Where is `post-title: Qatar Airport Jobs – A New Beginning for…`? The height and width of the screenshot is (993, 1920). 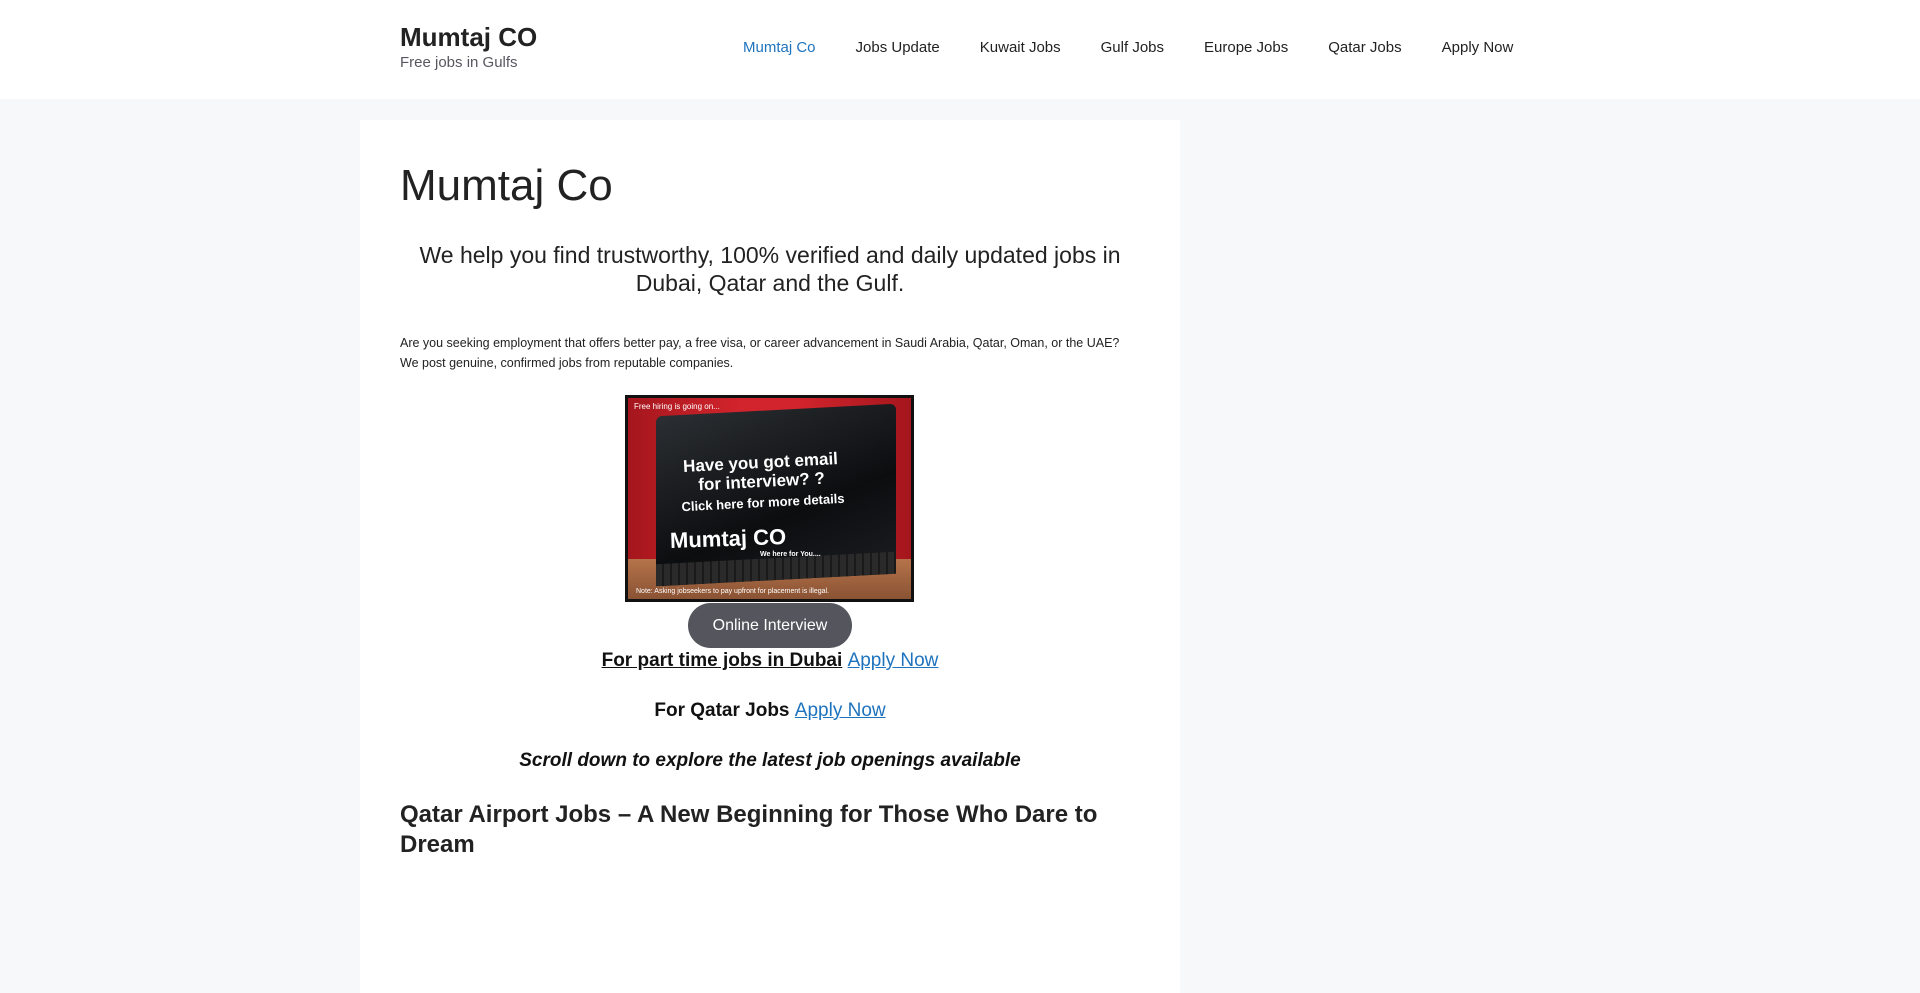 post-title: Qatar Airport Jobs – A New Beginning for… is located at coordinates (780, 830).